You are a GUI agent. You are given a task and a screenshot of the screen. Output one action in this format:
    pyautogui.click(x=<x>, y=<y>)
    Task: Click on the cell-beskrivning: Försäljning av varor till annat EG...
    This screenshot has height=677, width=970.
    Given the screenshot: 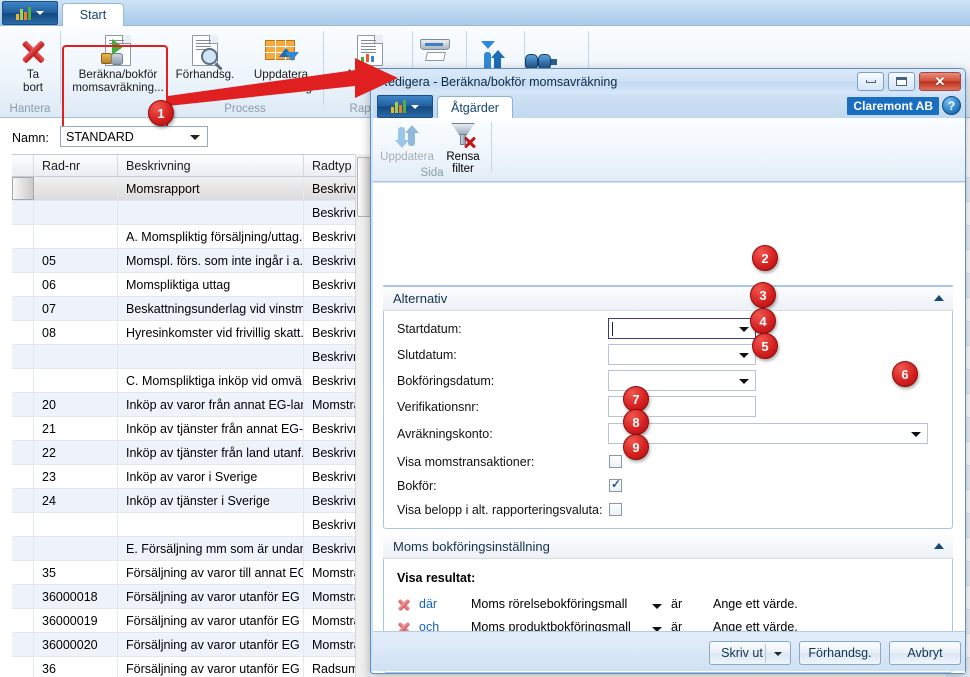 What is the action you would take?
    pyautogui.click(x=211, y=572)
    